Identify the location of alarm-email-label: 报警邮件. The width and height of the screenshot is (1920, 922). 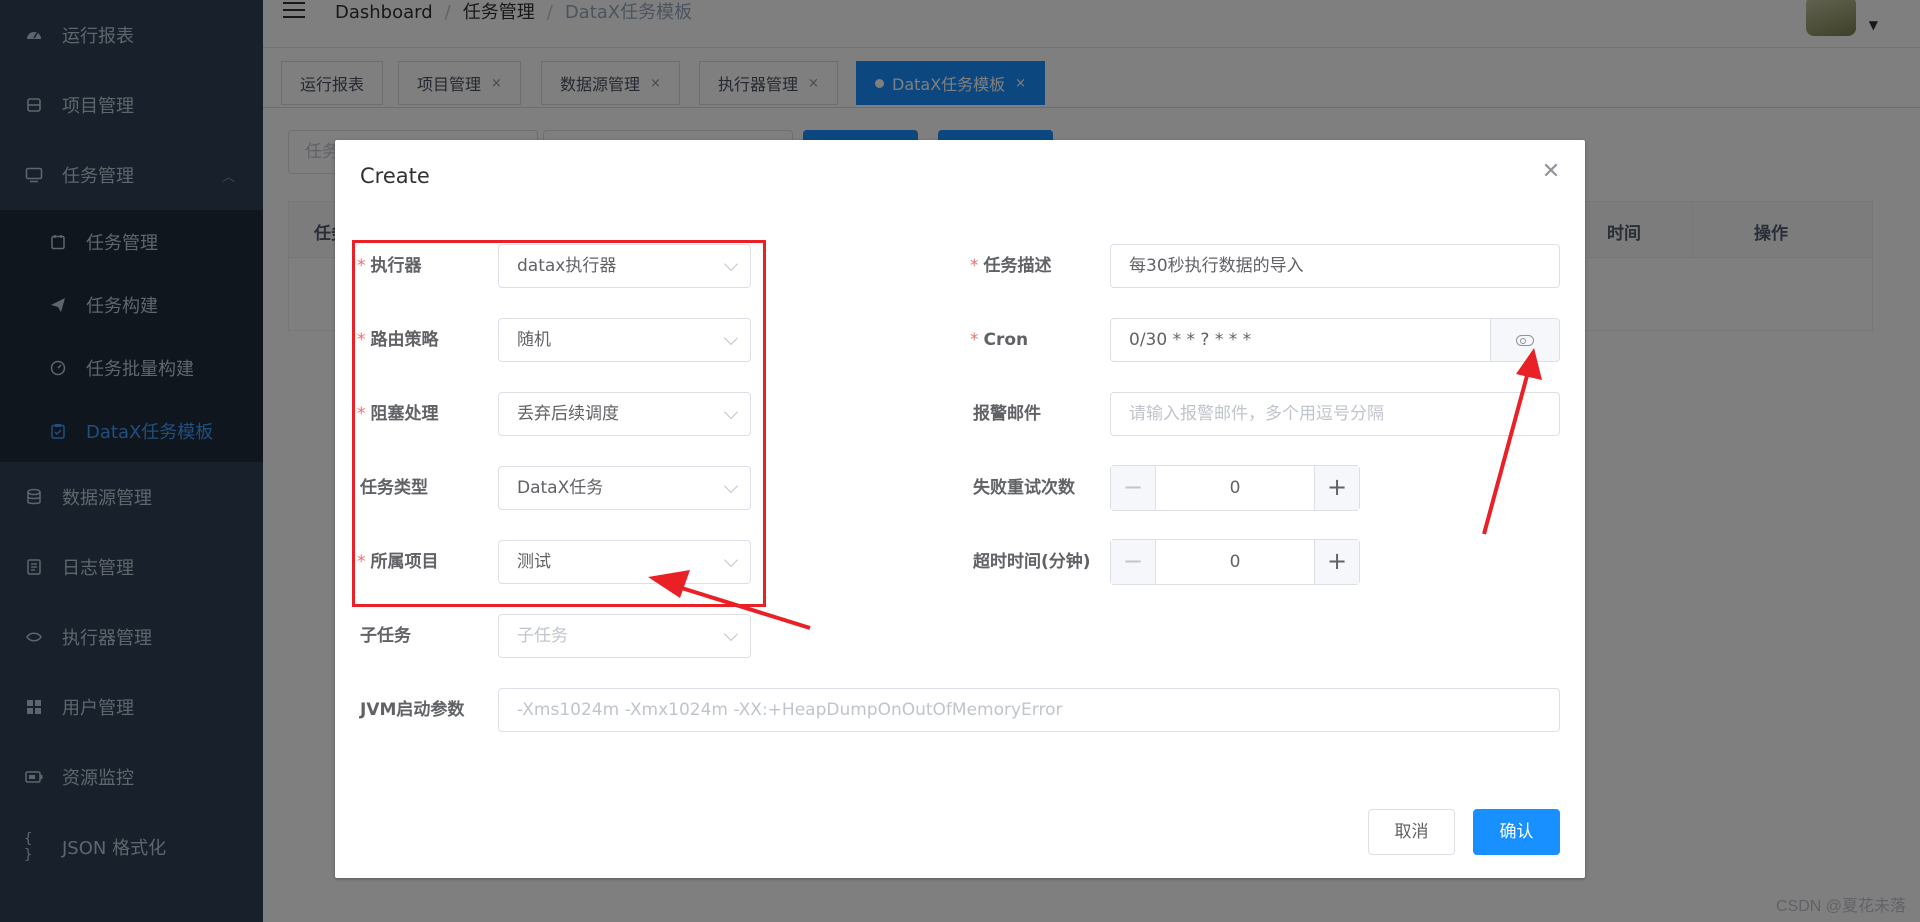
(1007, 414).